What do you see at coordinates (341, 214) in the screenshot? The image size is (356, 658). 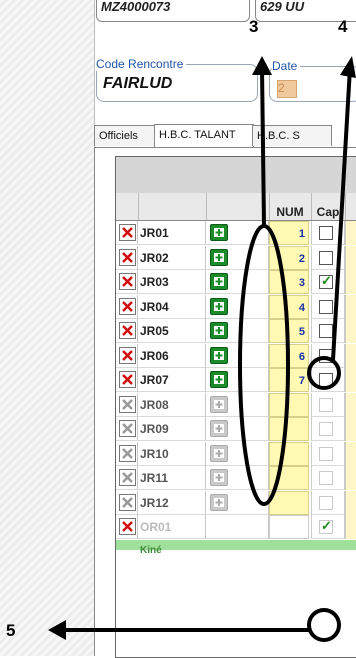 I see `arrow-4-line` at bounding box center [341, 214].